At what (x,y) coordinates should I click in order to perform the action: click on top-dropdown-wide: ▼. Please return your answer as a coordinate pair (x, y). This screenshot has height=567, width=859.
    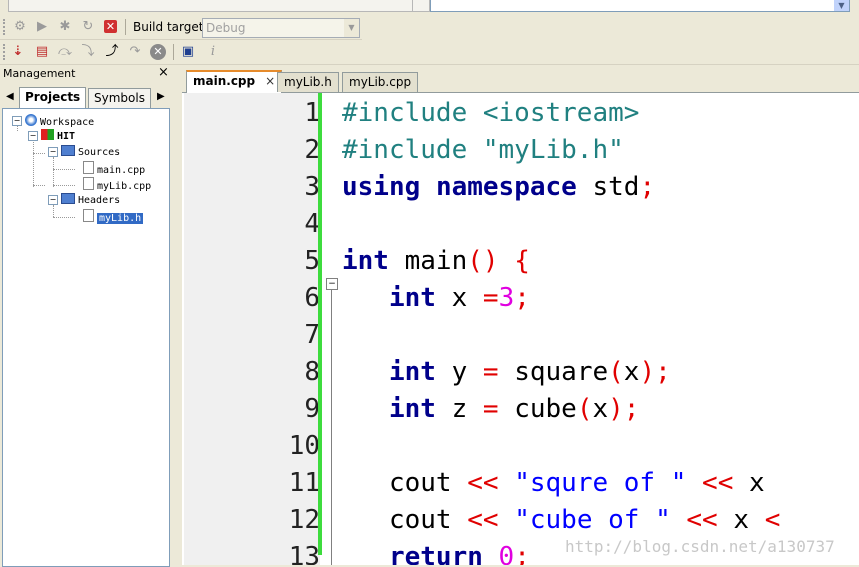
    Looking at the image, I should click on (640, 6).